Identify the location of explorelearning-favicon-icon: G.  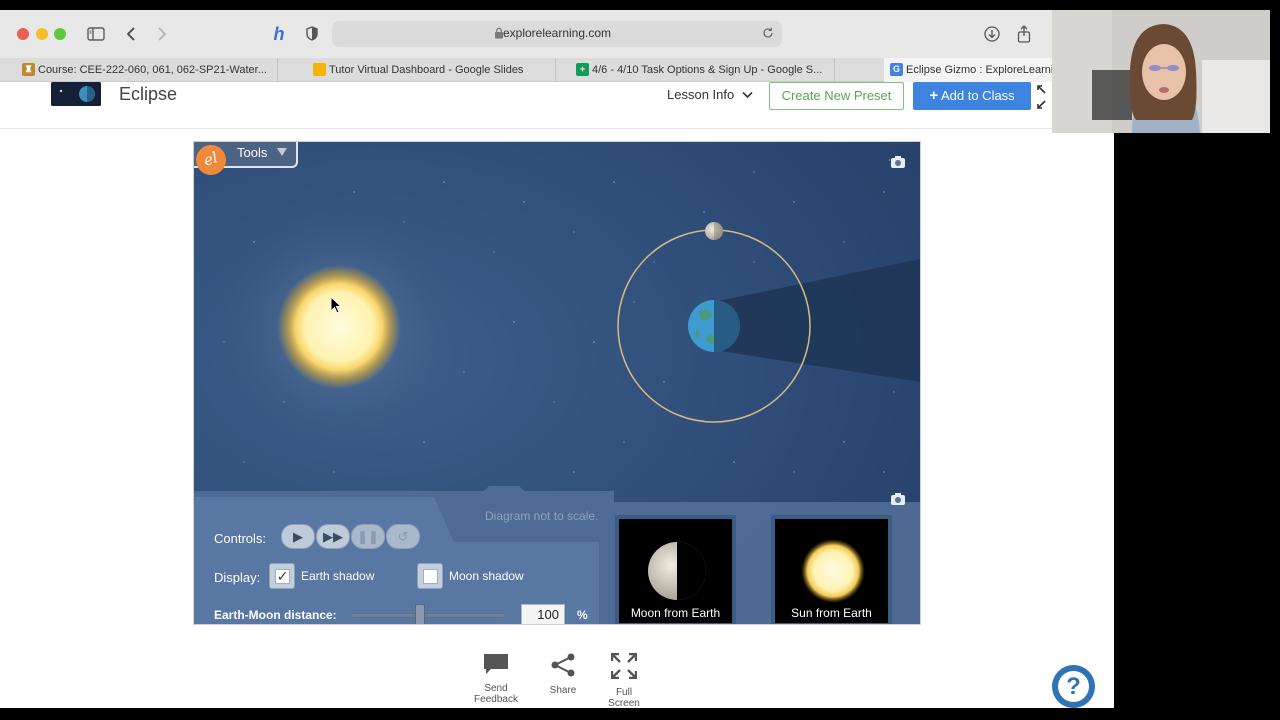
(896, 69).